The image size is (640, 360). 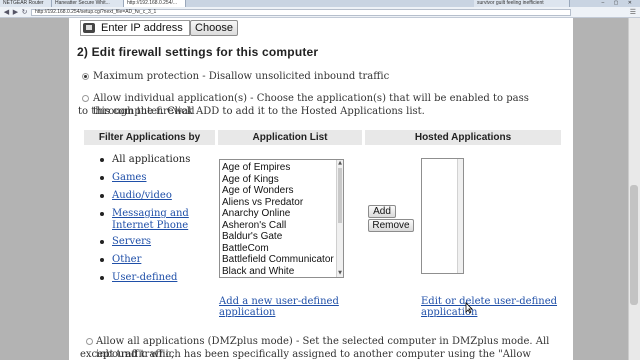 What do you see at coordinates (256, 167) in the screenshot?
I see `app-list-item: Age of Empires` at bounding box center [256, 167].